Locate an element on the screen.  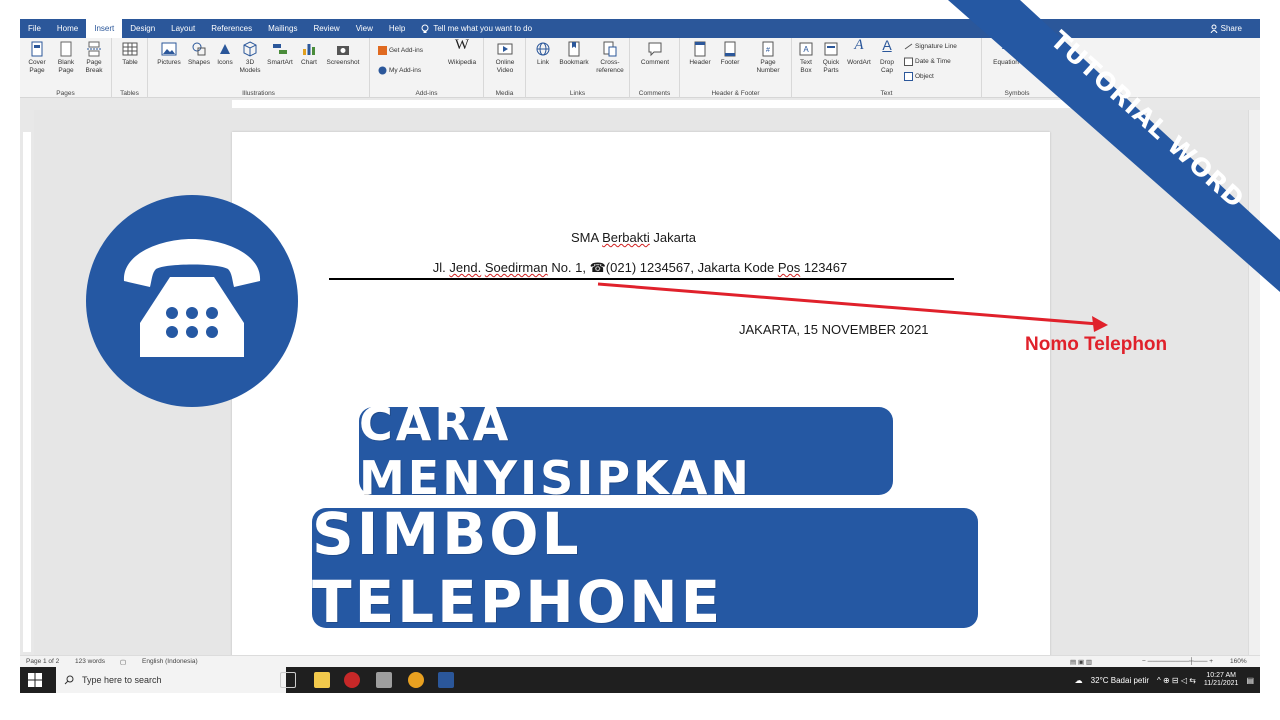
tray-icons: ^ ⊕ ⊟ ◁ ⇆ is located at coordinates (1176, 680).